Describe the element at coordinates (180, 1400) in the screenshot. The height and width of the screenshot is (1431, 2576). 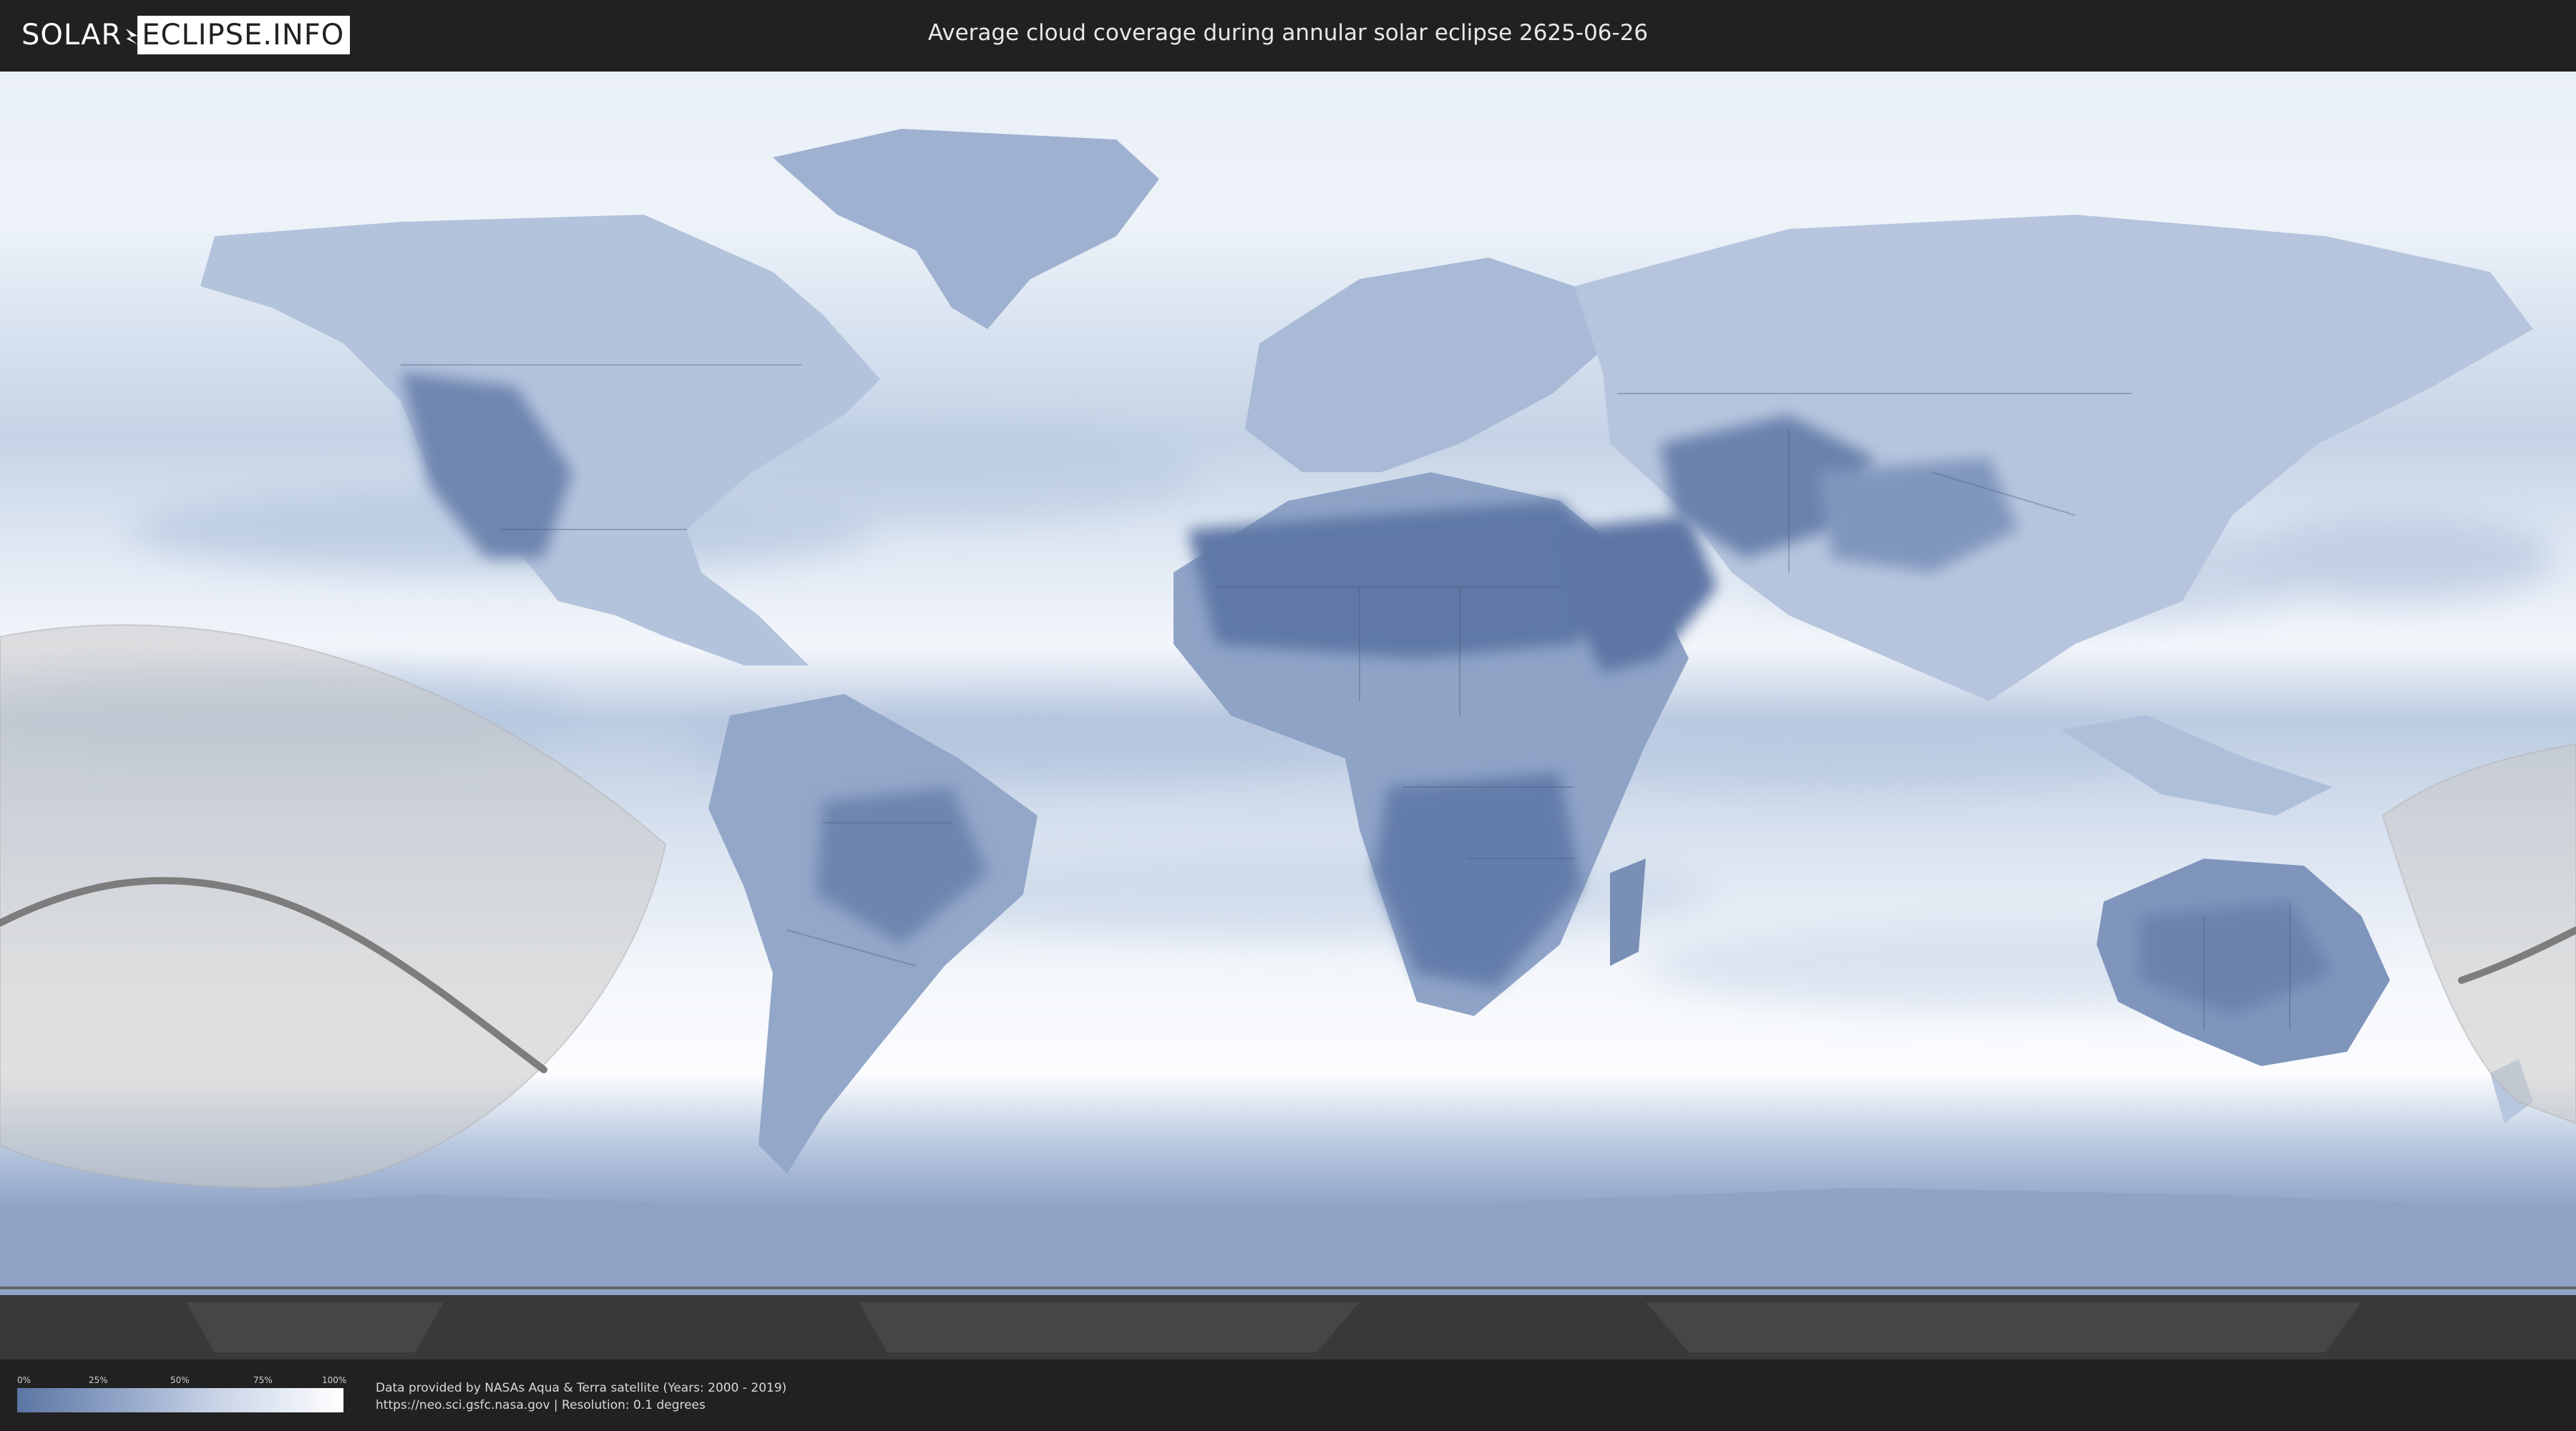
I see `legend-color-bar` at that location.